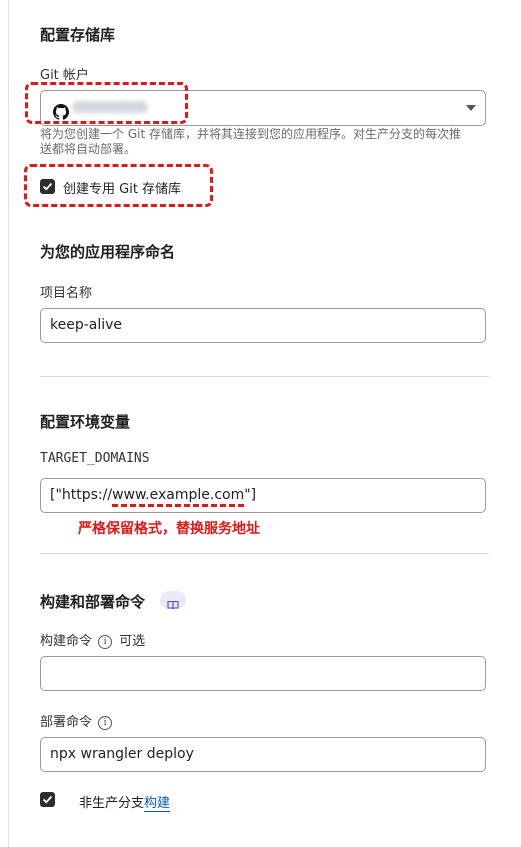 The image size is (521, 847). What do you see at coordinates (47, 799) in the screenshot?
I see `nonprod-build-checkbox` at bounding box center [47, 799].